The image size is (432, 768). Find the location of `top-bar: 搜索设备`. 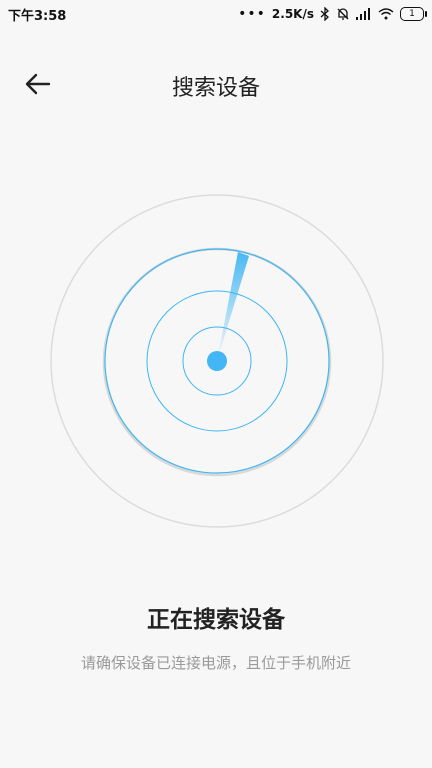

top-bar: 搜索设备 is located at coordinates (216, 82).